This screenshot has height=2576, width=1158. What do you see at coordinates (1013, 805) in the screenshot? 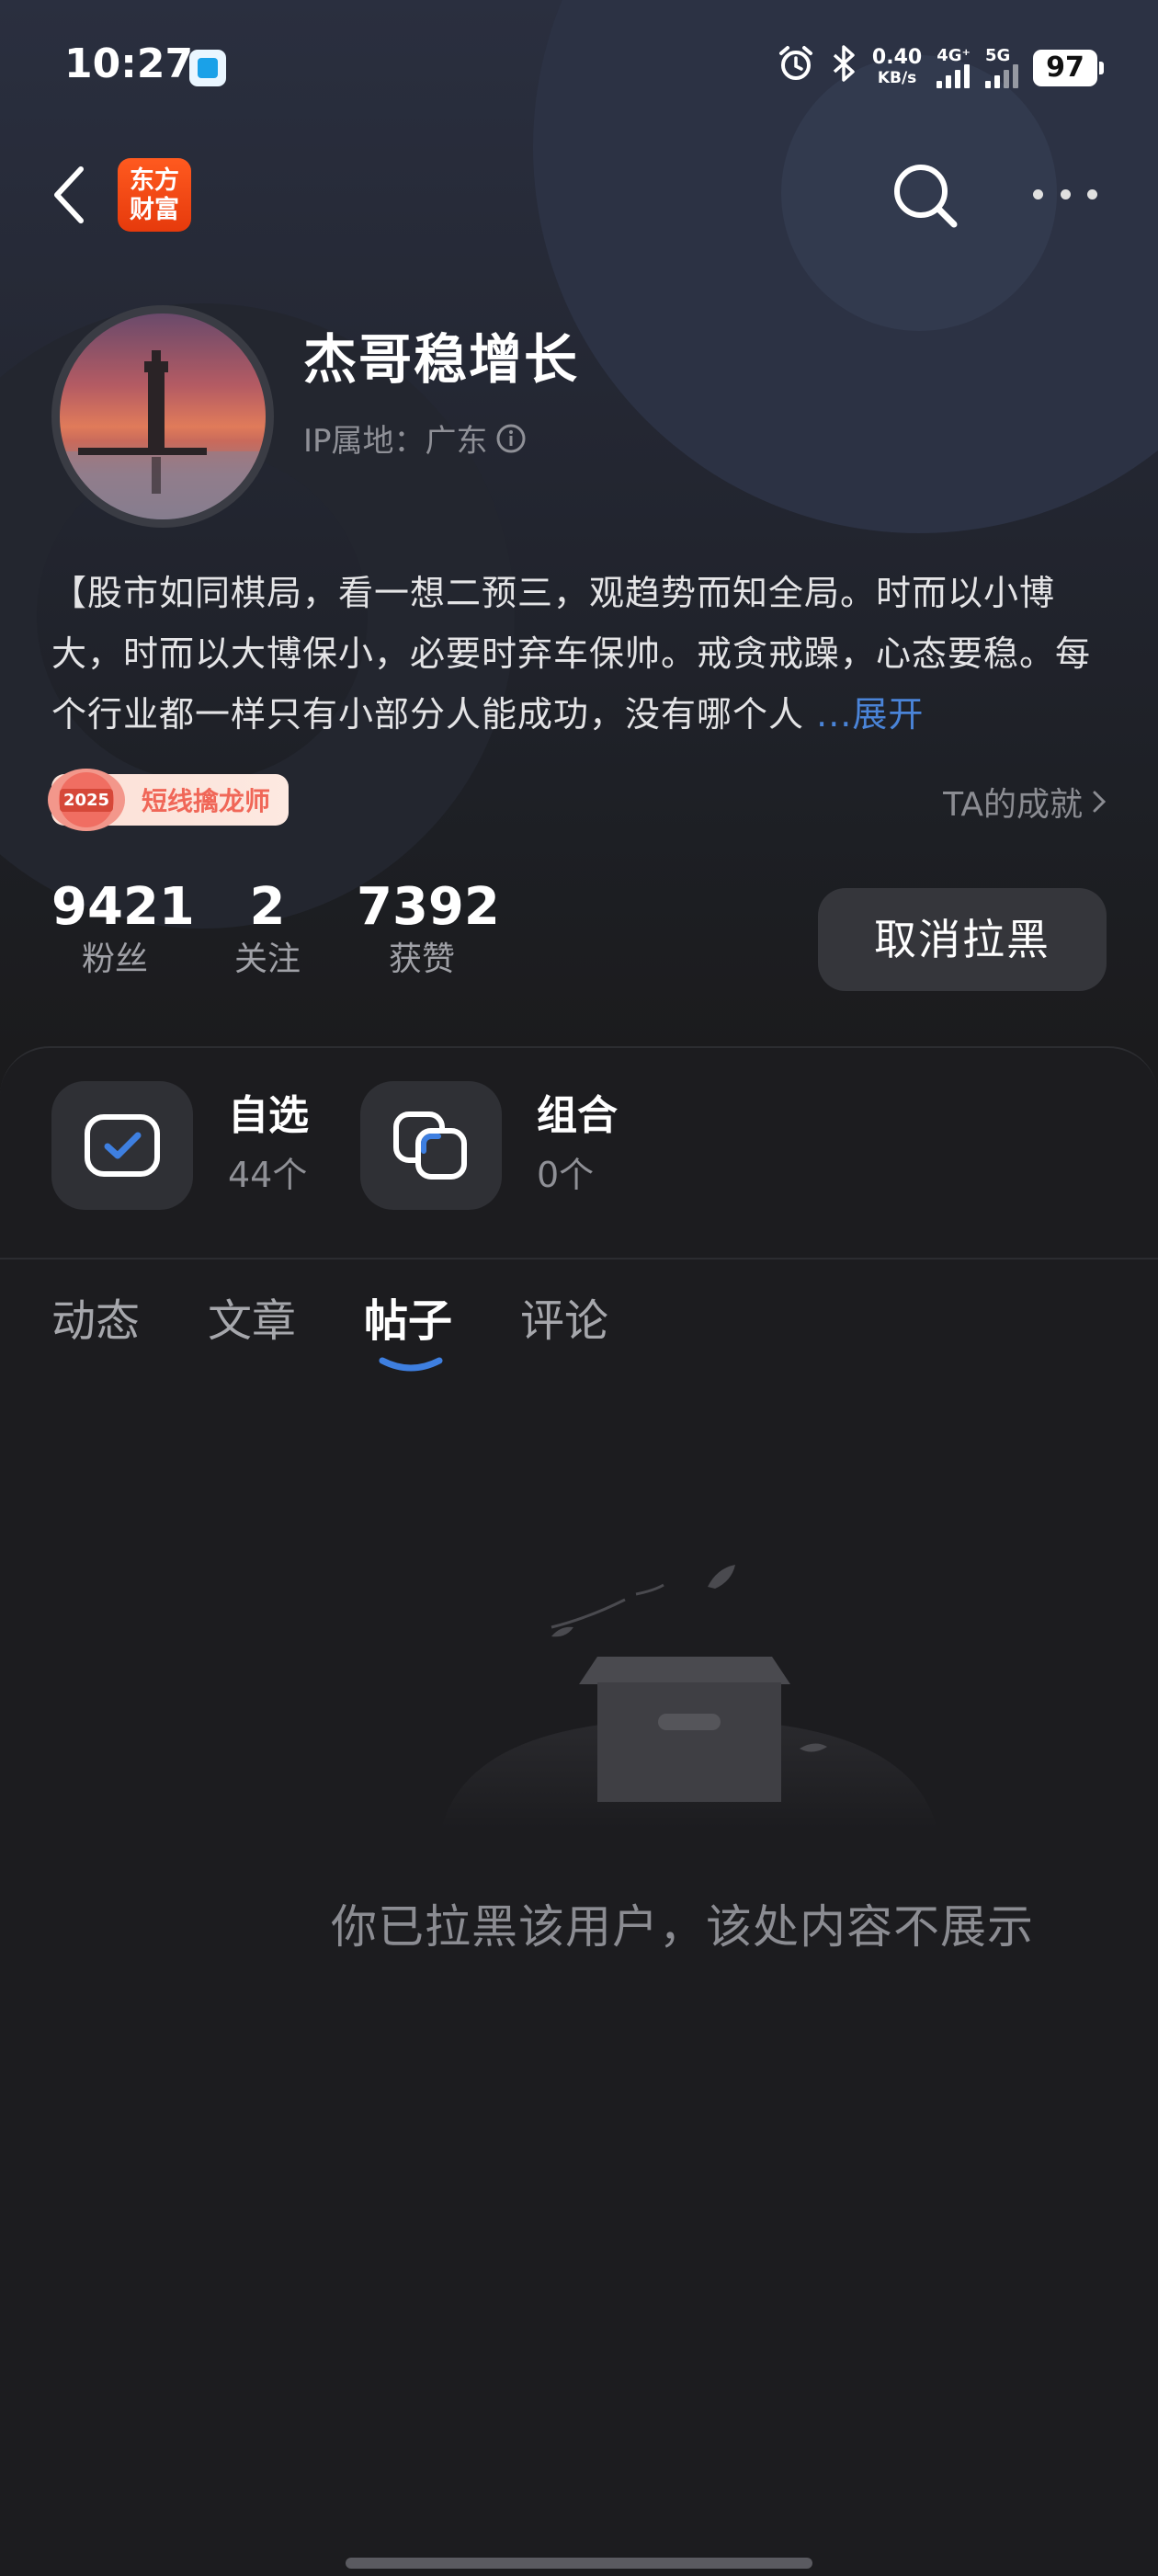
I see `achievements-link-label: TA的成就` at bounding box center [1013, 805].